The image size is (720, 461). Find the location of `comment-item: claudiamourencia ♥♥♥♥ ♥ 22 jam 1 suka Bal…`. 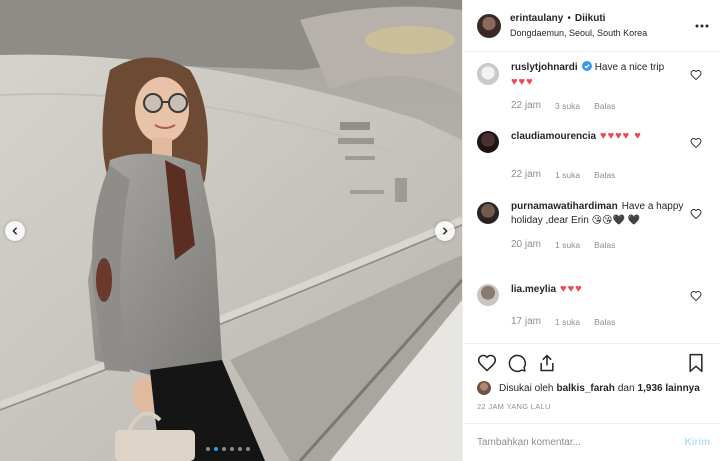

comment-item: claudiamourencia ♥♥♥♥ ♥ 22 jam 1 suka Bal… is located at coordinates (591, 164).